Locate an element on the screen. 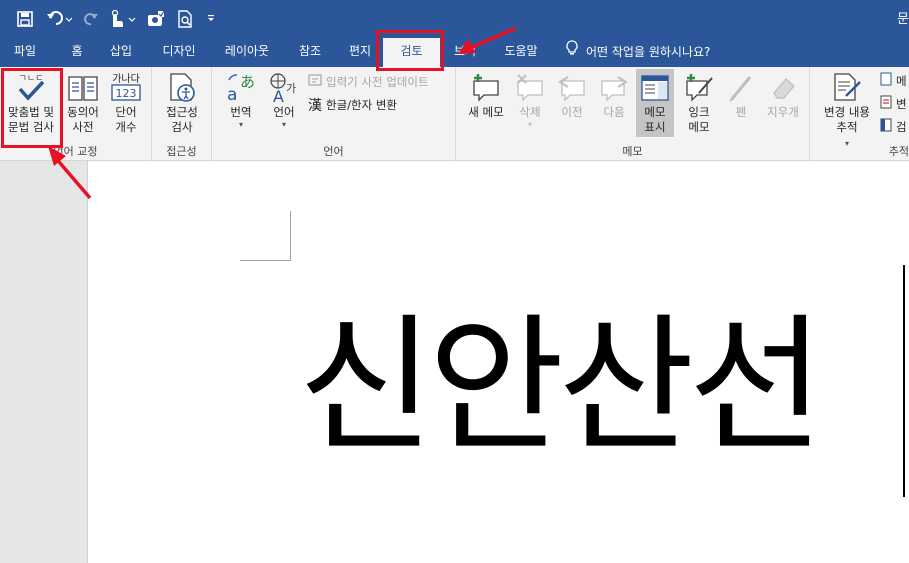 The image size is (909, 563). tab-layout: 레이아웃 is located at coordinates (247, 52).